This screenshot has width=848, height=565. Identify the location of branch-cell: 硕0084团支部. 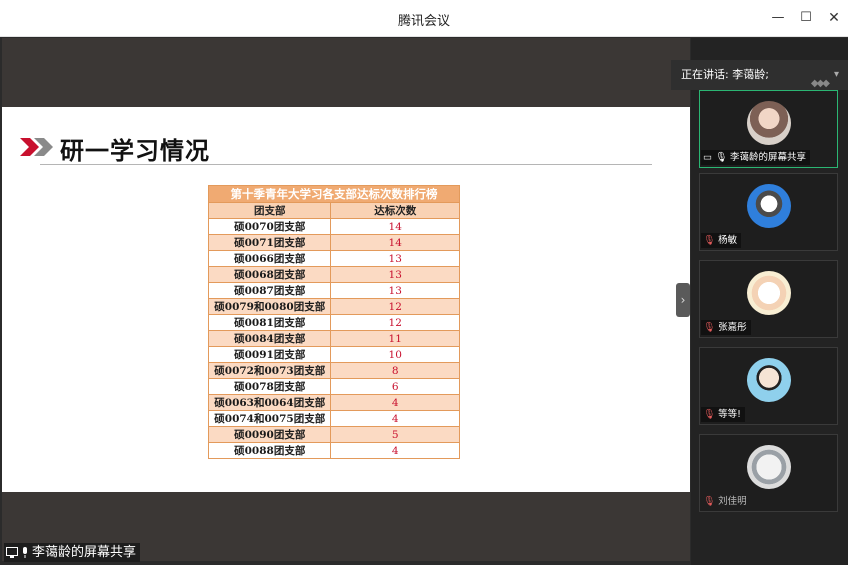
(269, 338).